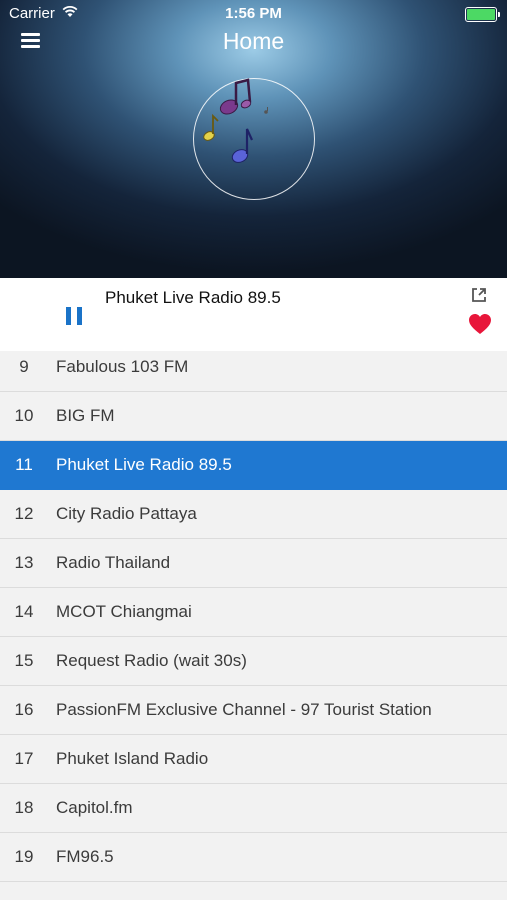 This screenshot has width=507, height=900. I want to click on list-item: 12 City Radio Pattaya, so click(253, 514).